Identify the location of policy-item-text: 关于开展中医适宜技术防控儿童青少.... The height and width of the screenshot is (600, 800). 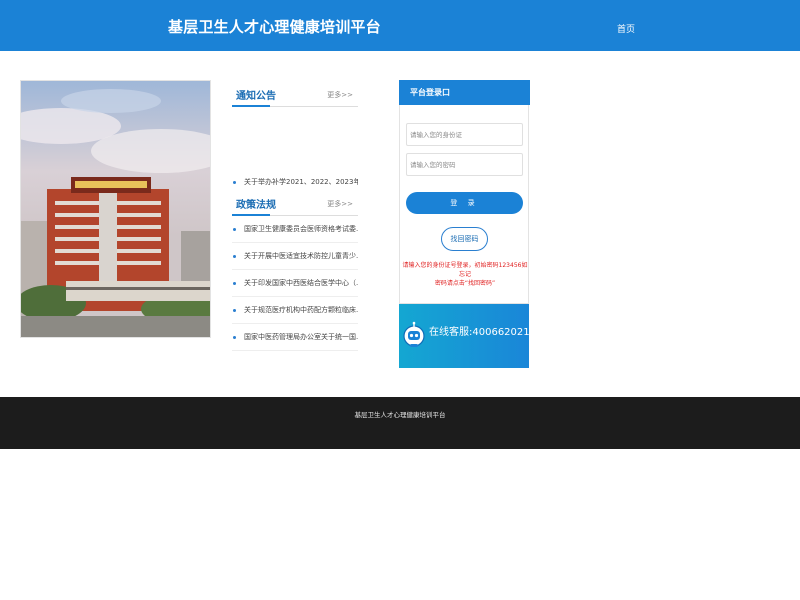
(301, 256).